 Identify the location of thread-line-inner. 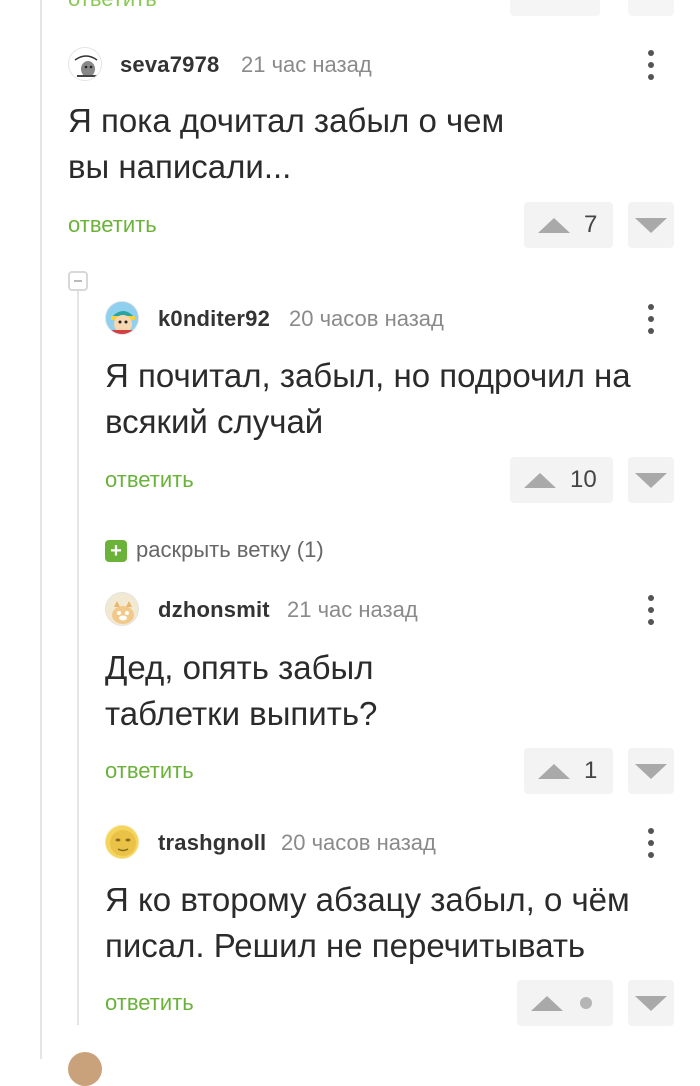
(78, 658).